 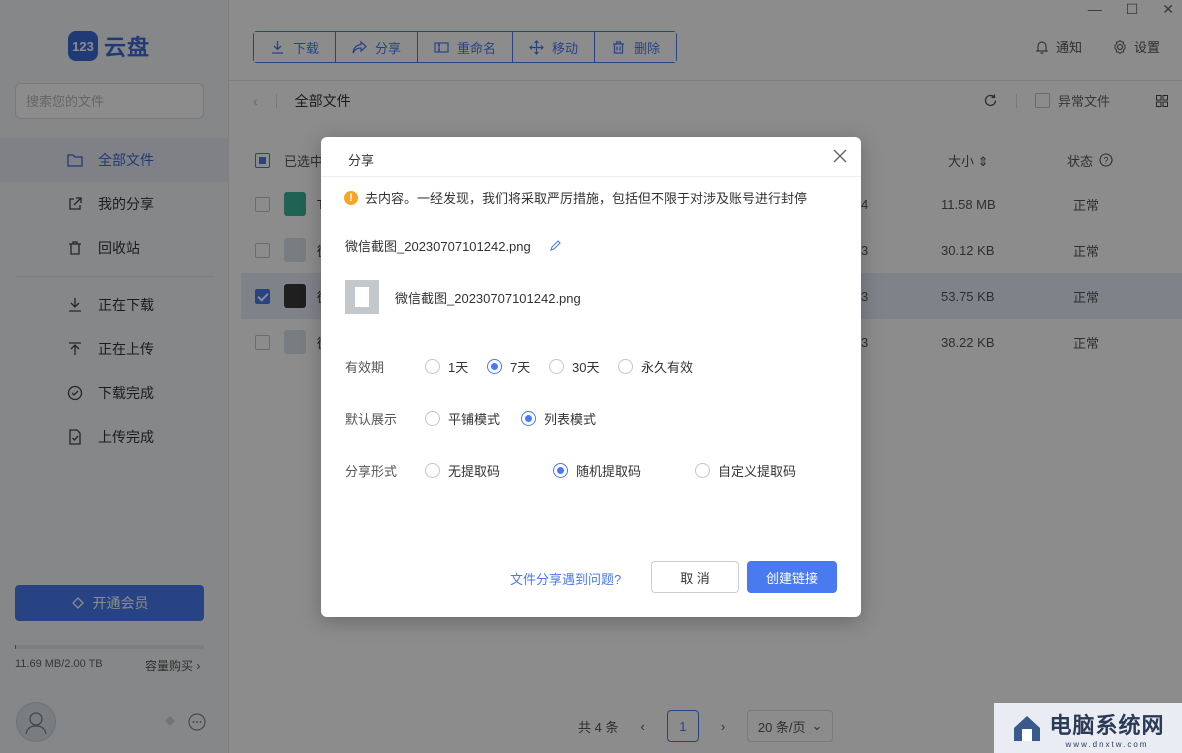 I want to click on radio-label: 30天, so click(x=586, y=367).